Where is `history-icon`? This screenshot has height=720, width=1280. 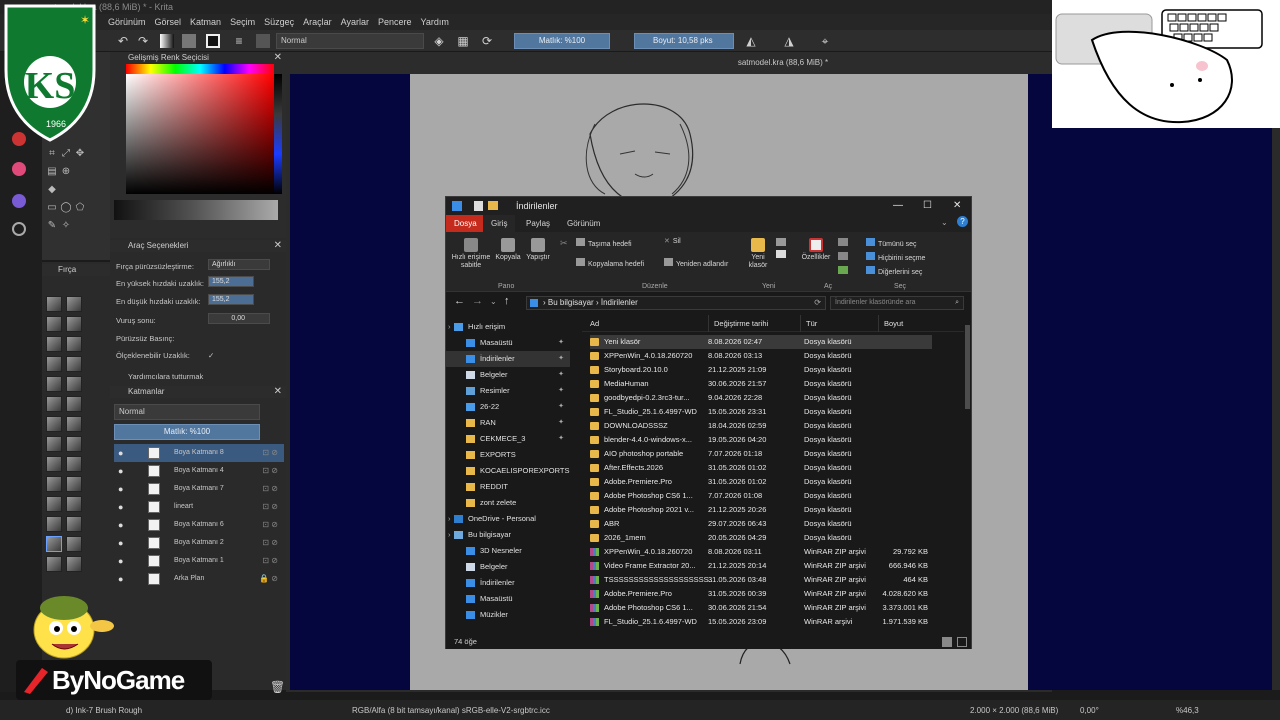
history-icon is located at coordinates (843, 270).